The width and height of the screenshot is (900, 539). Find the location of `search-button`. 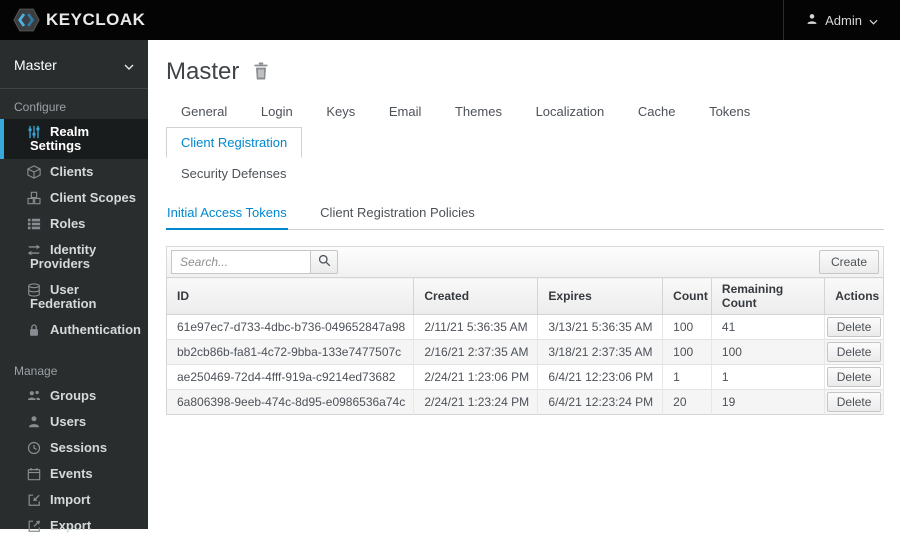

search-button is located at coordinates (324, 262).